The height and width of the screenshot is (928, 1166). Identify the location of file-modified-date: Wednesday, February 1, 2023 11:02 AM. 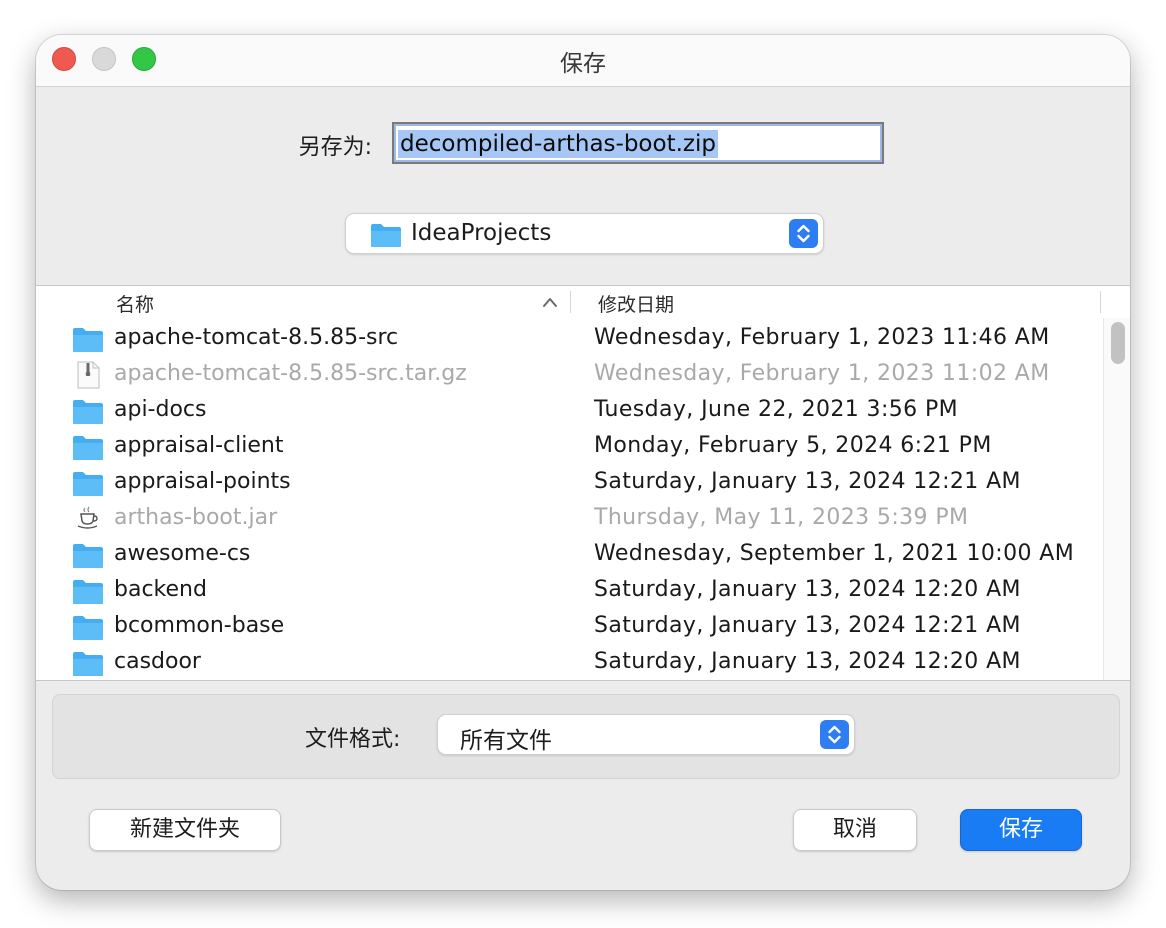
(822, 373).